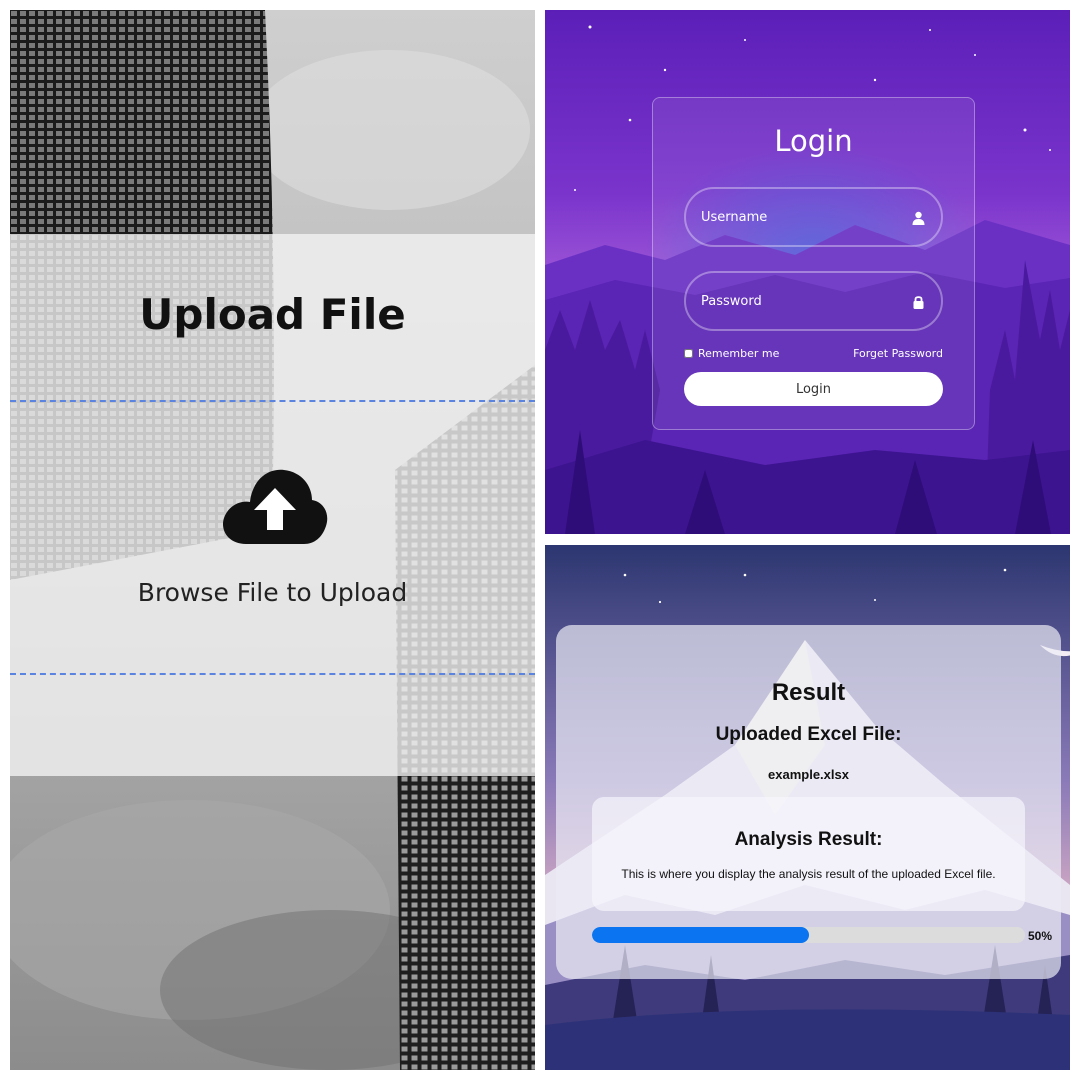 The image size is (1080, 1080). What do you see at coordinates (808, 774) in the screenshot?
I see `uploaded-file-name: example.xlsx` at bounding box center [808, 774].